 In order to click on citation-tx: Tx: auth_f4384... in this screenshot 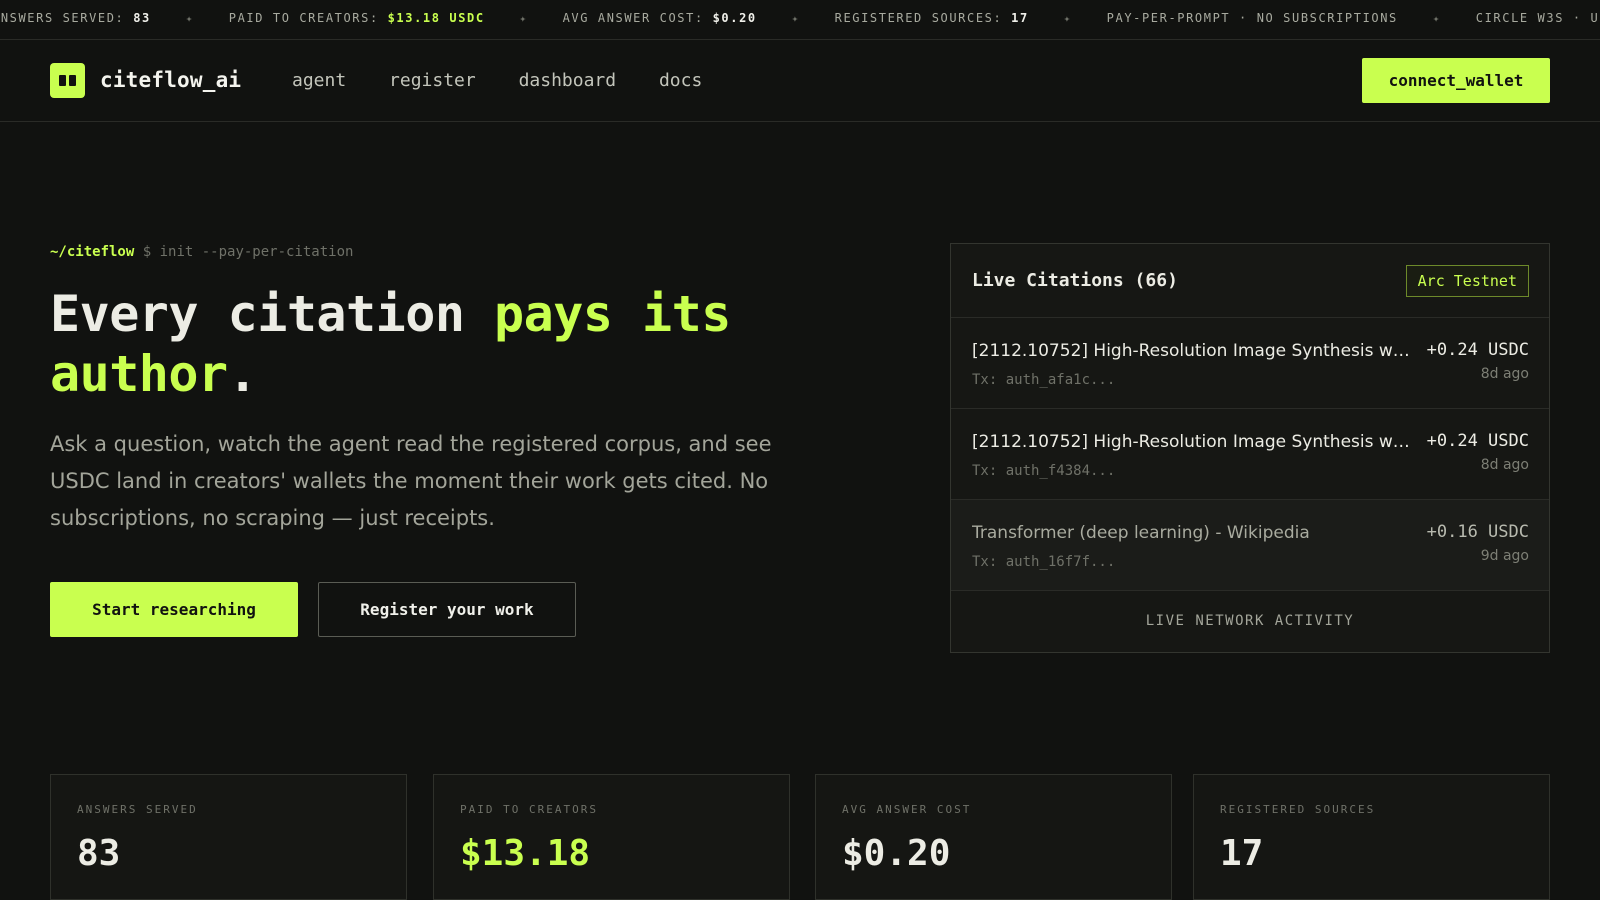, I will do `click(1044, 471)`.